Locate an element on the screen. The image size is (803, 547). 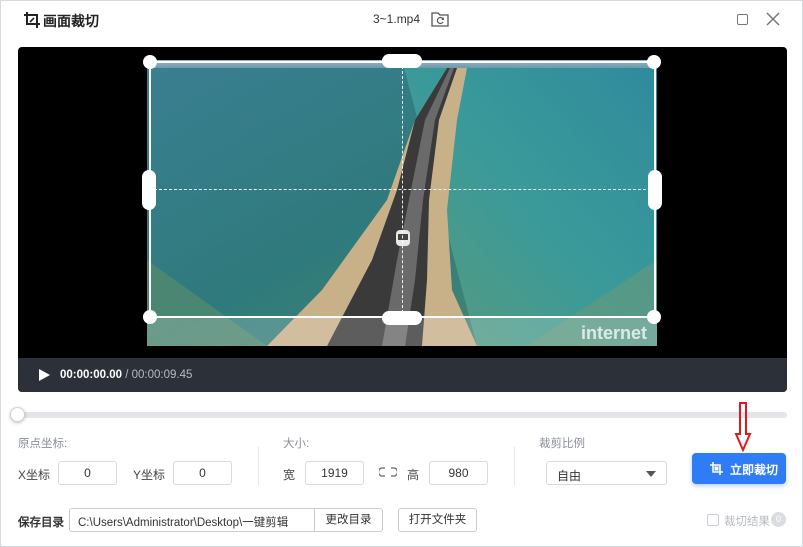
crop-ratio-label: 裁剪比例 is located at coordinates (562, 444).